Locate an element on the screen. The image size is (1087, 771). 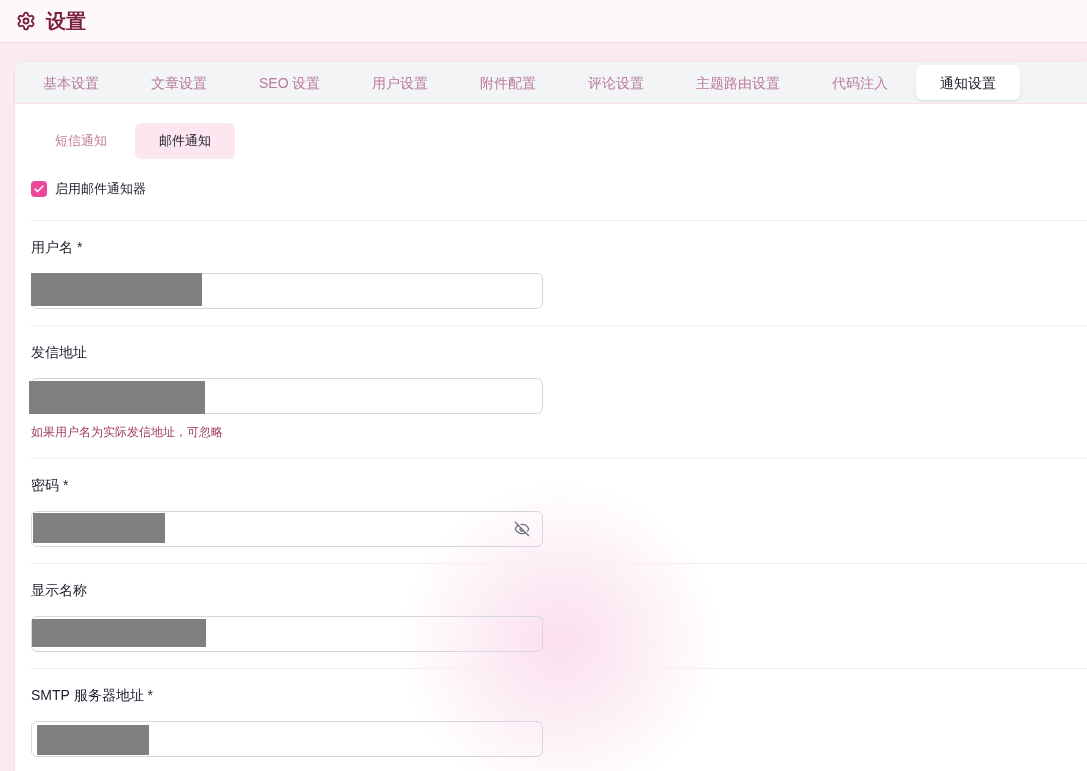
page-title: 设置 is located at coordinates (66, 21).